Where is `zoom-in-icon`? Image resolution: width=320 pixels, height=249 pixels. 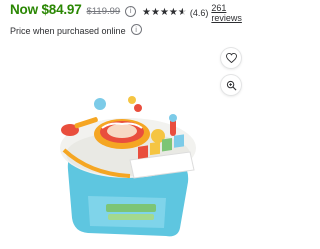 zoom-in-icon is located at coordinates (231, 85).